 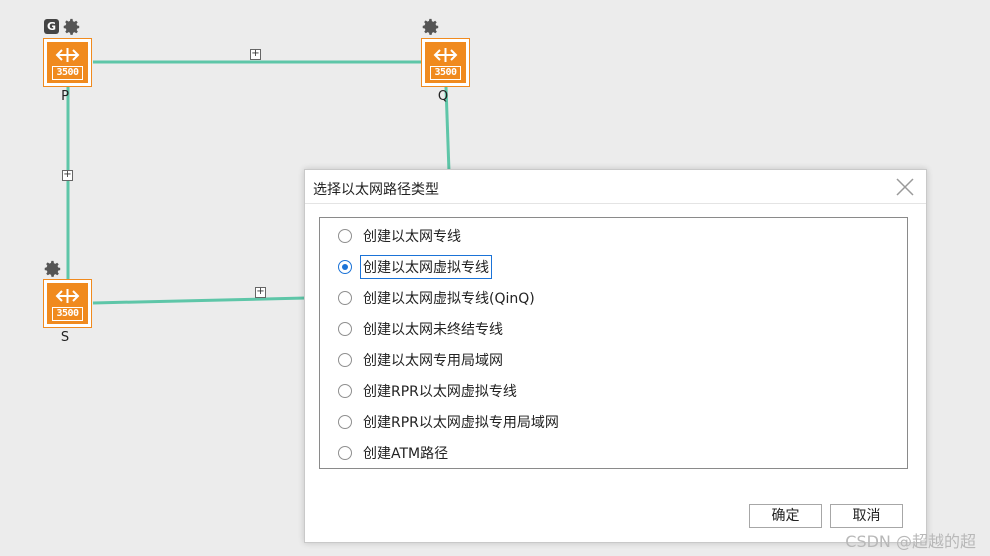 I want to click on device-node-q: 3500, so click(x=445, y=62).